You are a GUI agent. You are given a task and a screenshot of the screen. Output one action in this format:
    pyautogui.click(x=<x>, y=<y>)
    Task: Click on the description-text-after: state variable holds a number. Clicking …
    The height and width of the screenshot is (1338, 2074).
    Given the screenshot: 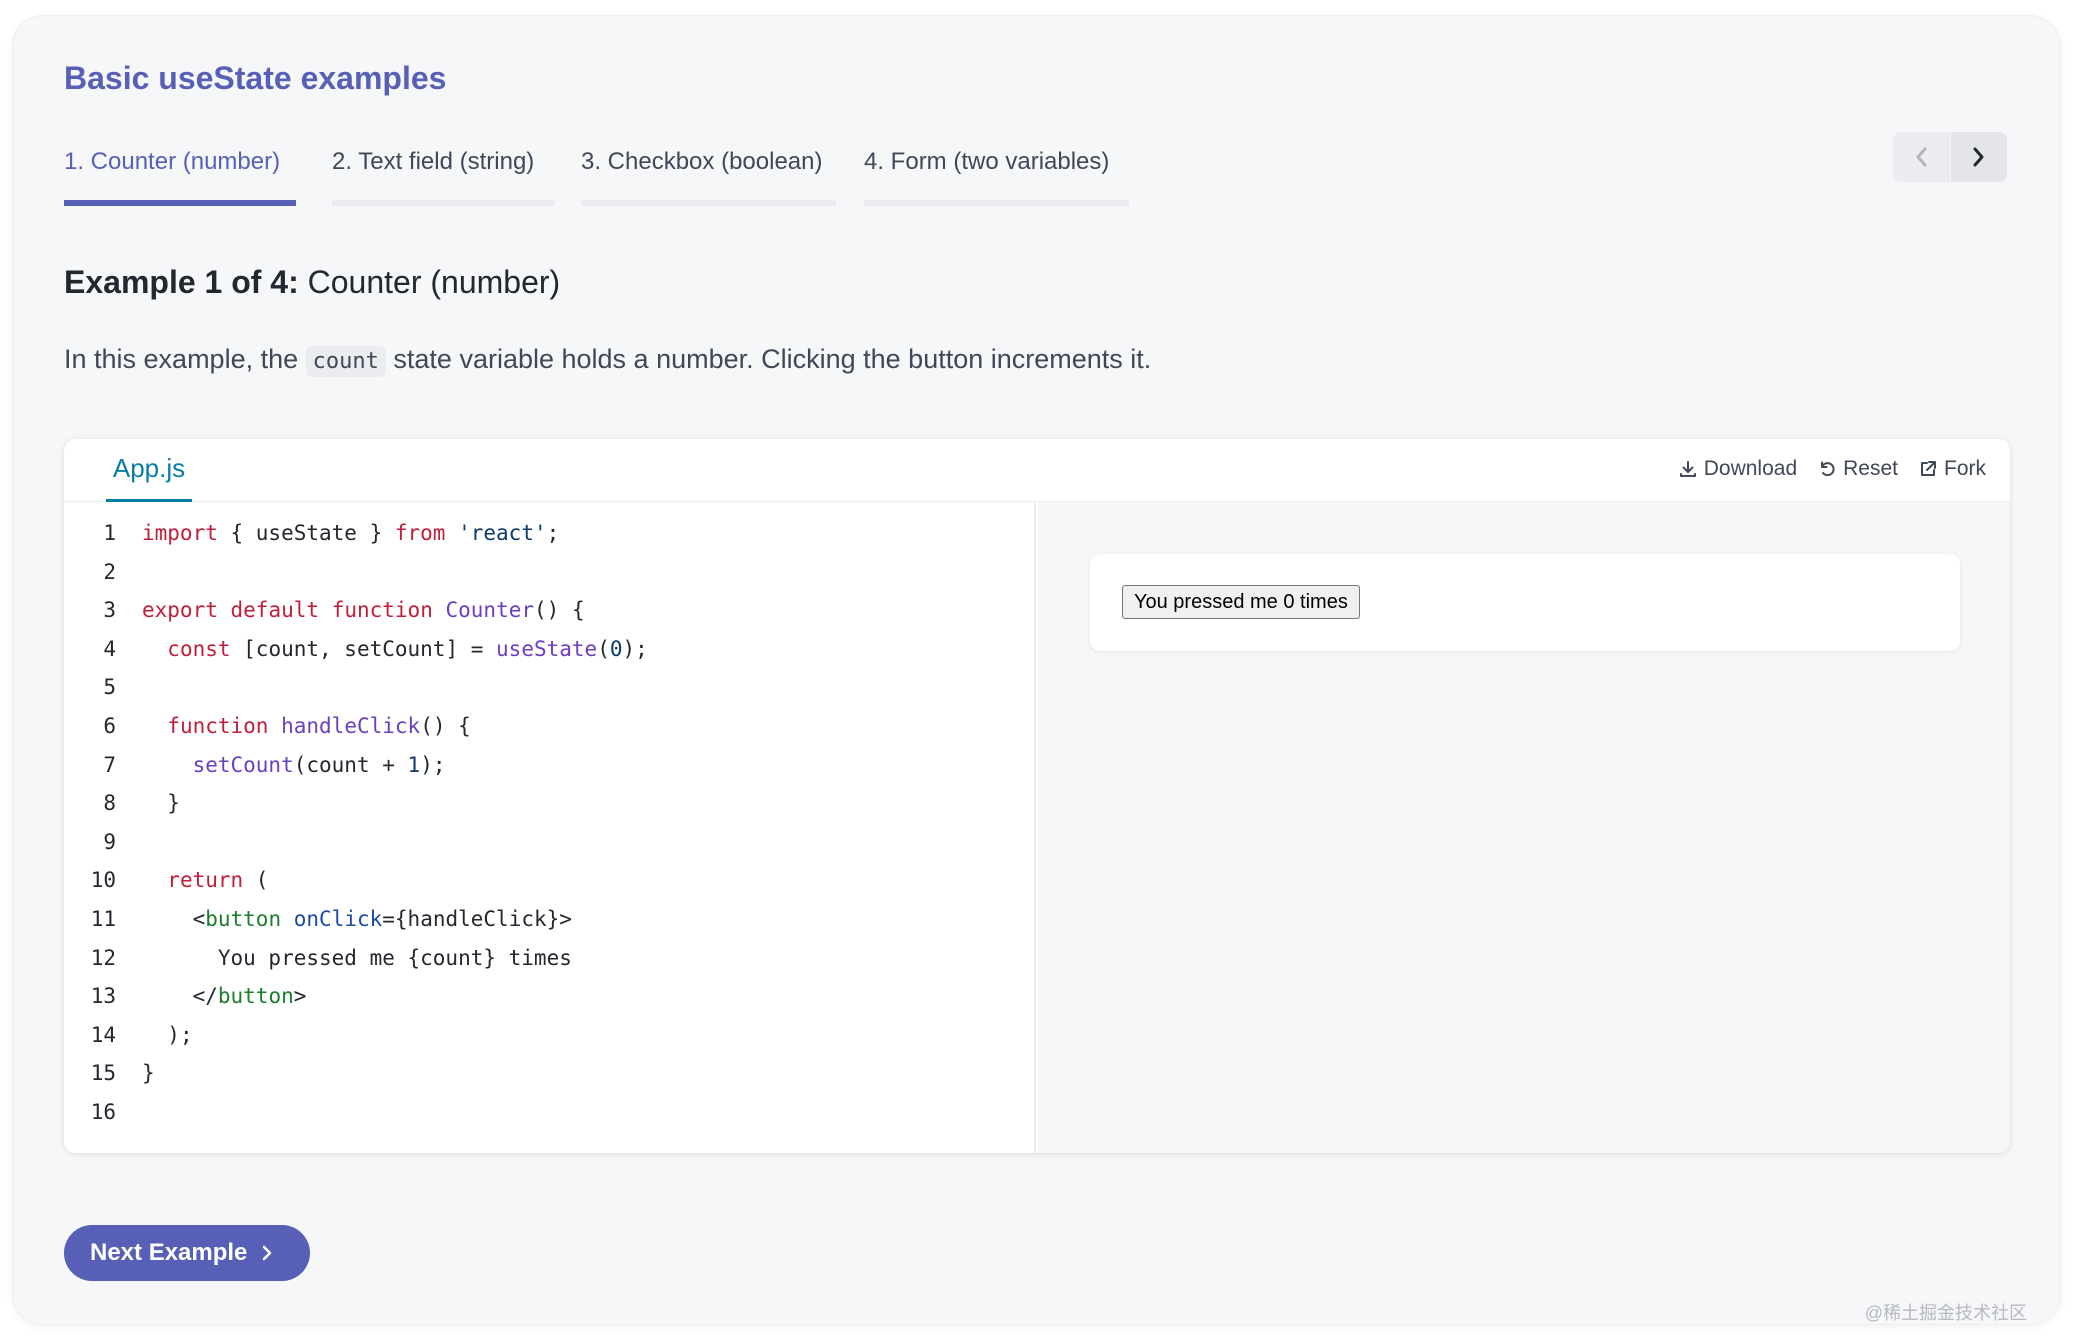 What is the action you would take?
    pyautogui.click(x=772, y=359)
    